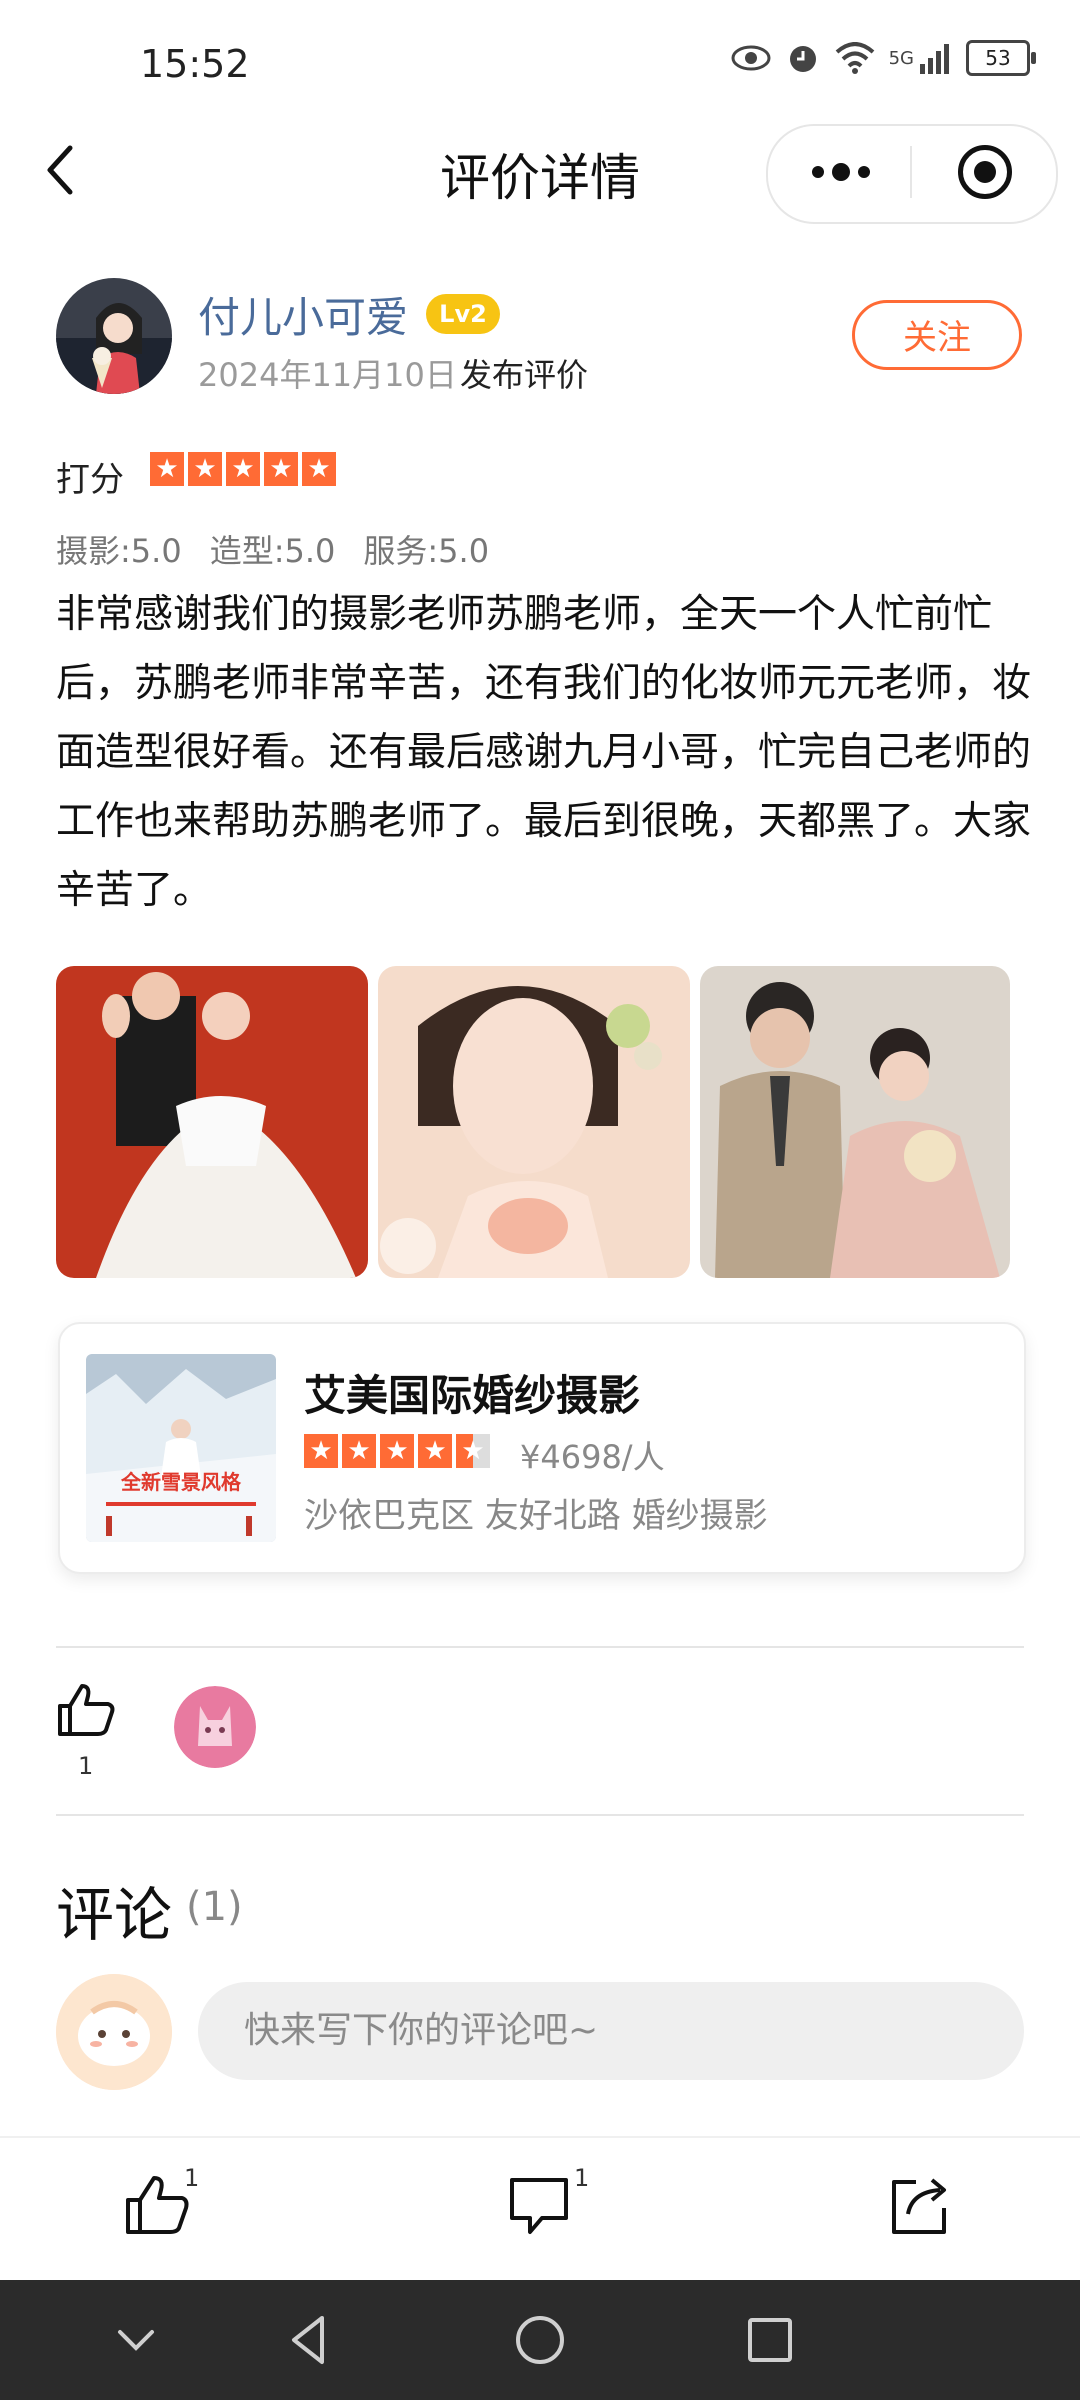  What do you see at coordinates (114, 1915) in the screenshot?
I see `comments-title: 评论` at bounding box center [114, 1915].